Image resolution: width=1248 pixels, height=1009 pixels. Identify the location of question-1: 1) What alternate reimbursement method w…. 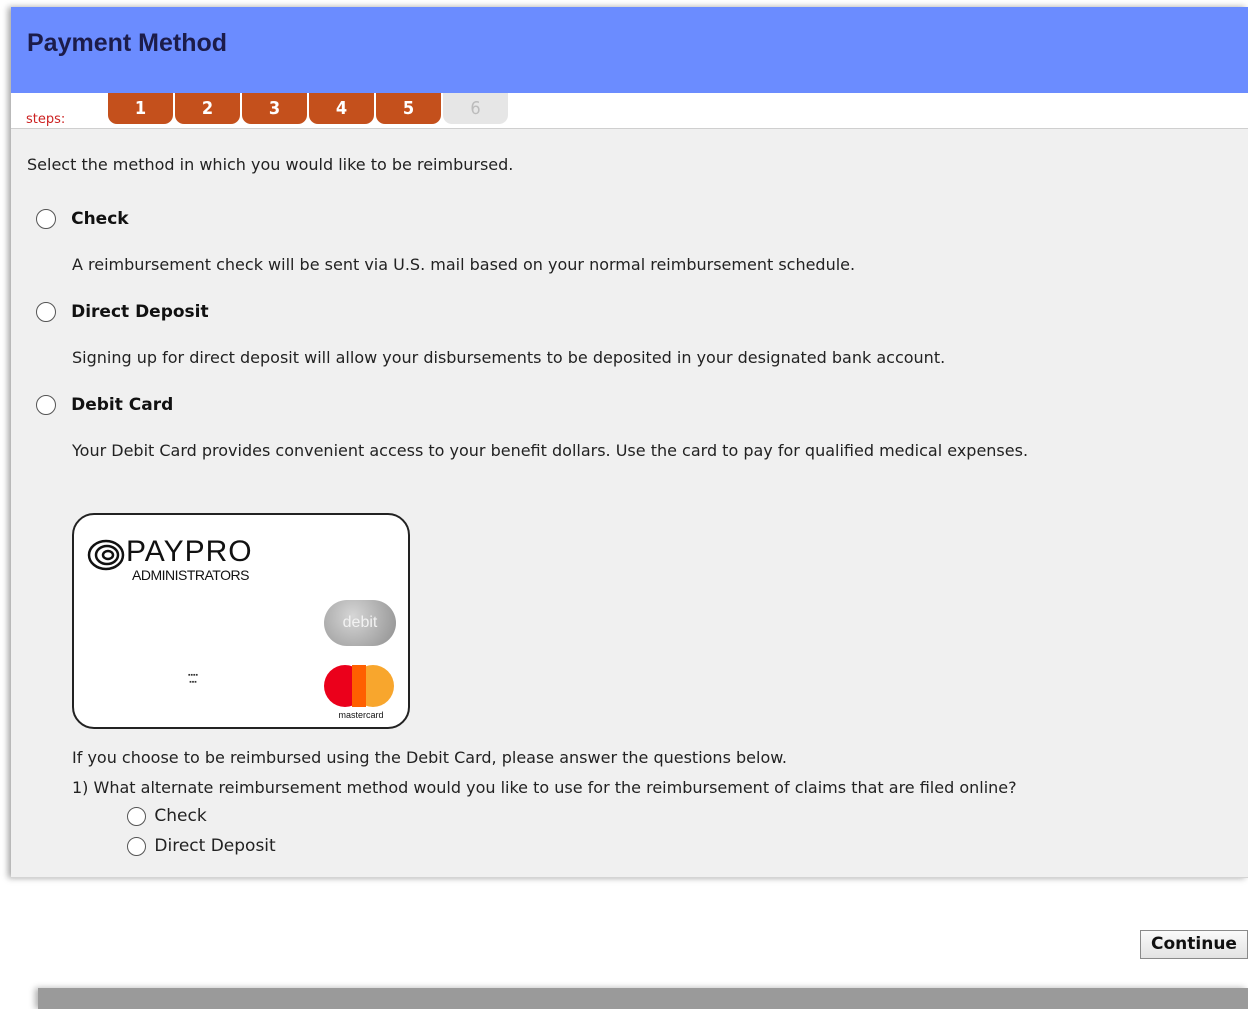
(544, 787).